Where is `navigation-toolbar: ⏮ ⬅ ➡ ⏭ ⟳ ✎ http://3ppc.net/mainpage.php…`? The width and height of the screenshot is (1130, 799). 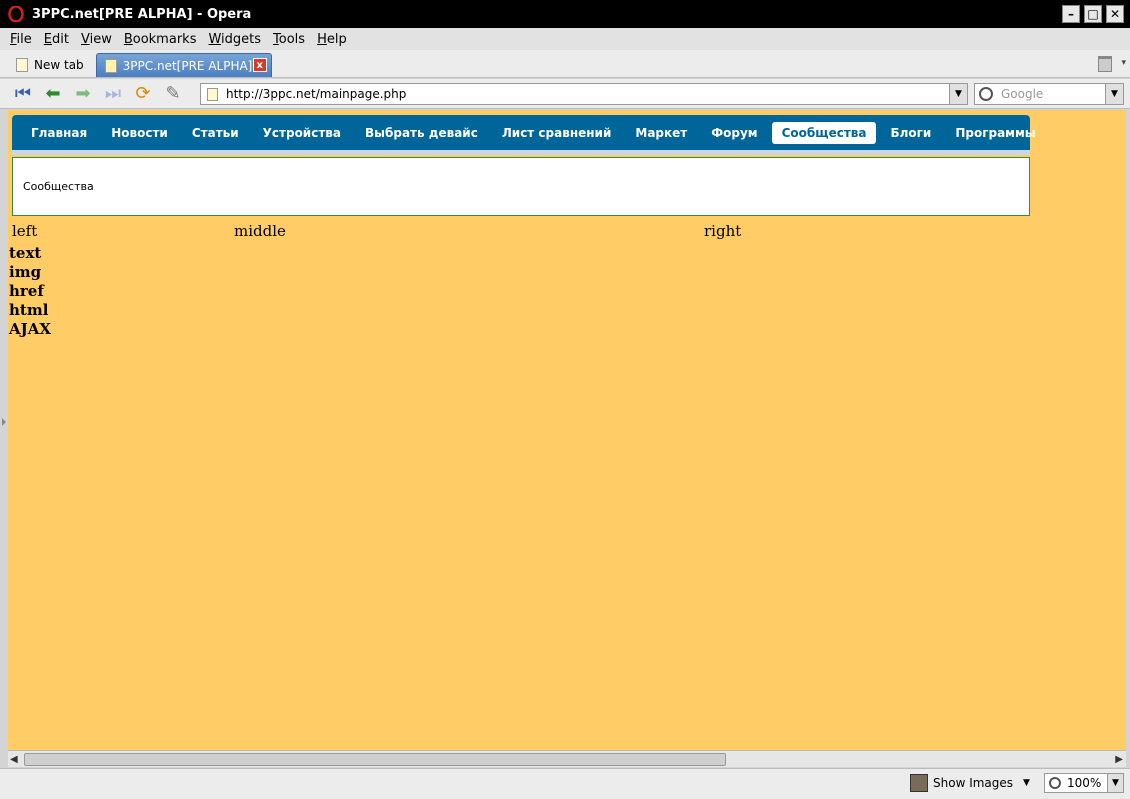 navigation-toolbar: ⏮ ⬅ ➡ ⏭ ⟳ ✎ http://3ppc.net/mainpage.php… is located at coordinates (565, 94).